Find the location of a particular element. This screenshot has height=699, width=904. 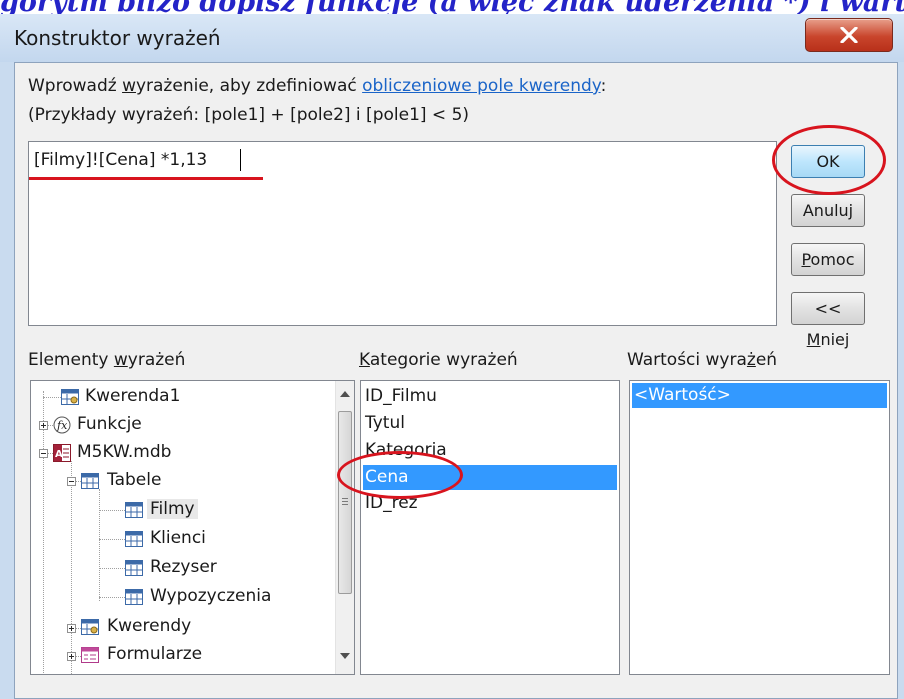

annotation-circle-cena is located at coordinates (400, 475).